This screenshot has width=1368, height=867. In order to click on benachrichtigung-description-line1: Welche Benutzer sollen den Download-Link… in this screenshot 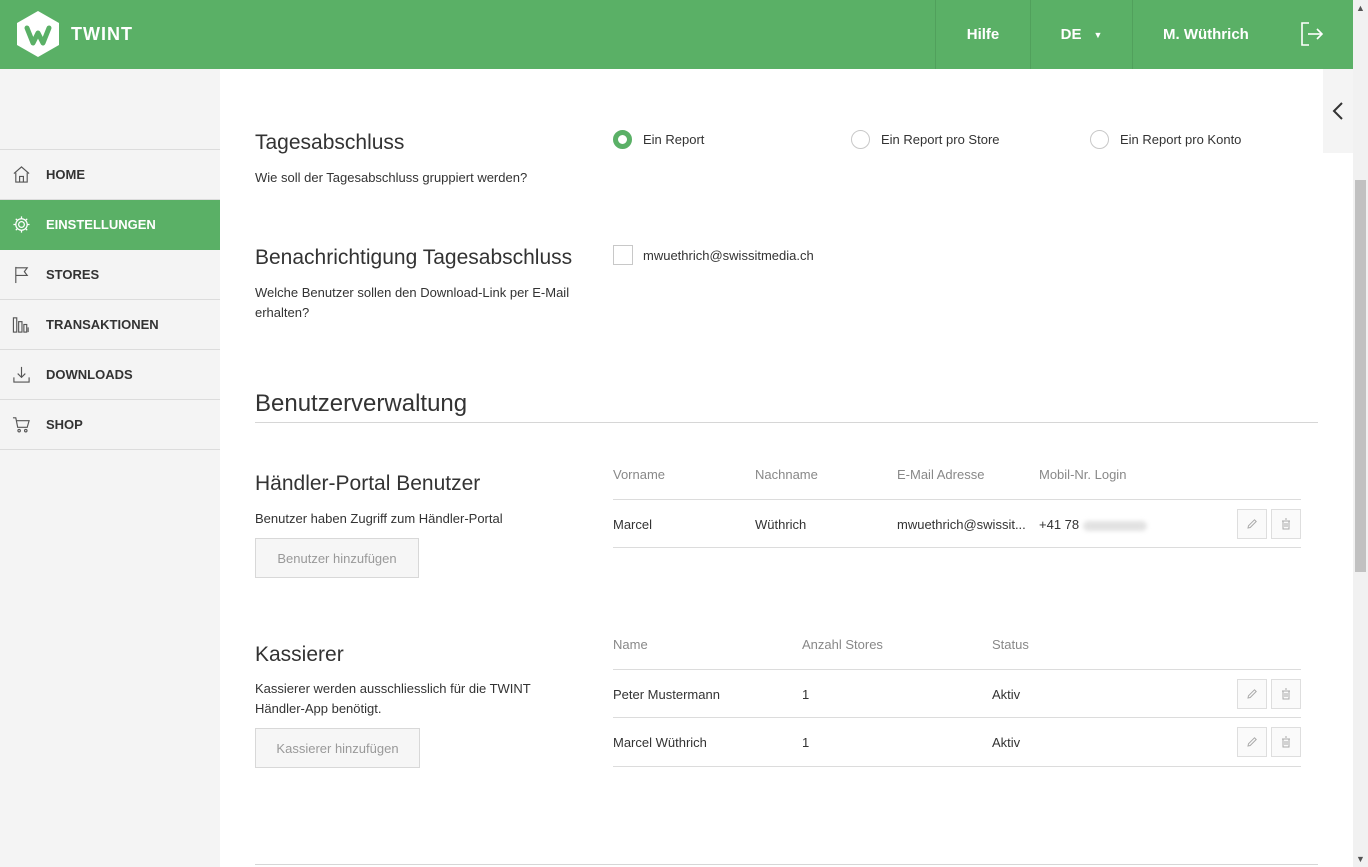, I will do `click(412, 292)`.